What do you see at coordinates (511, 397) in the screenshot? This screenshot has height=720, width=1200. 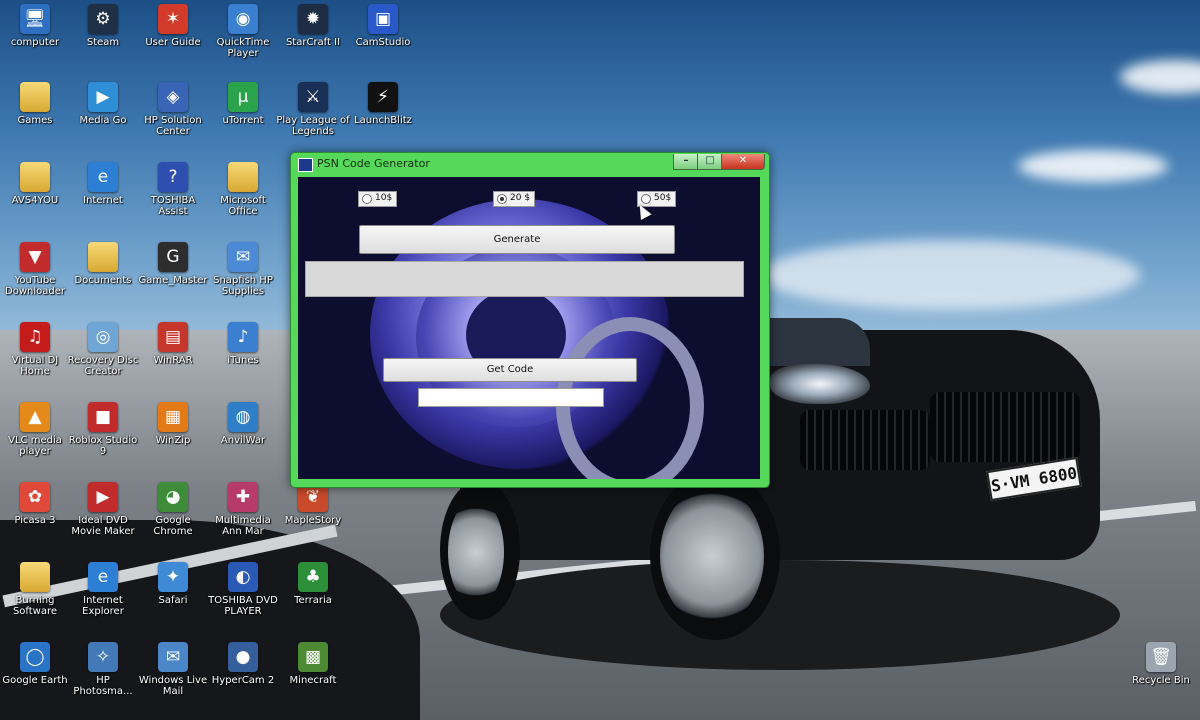 I see `code-output-field` at bounding box center [511, 397].